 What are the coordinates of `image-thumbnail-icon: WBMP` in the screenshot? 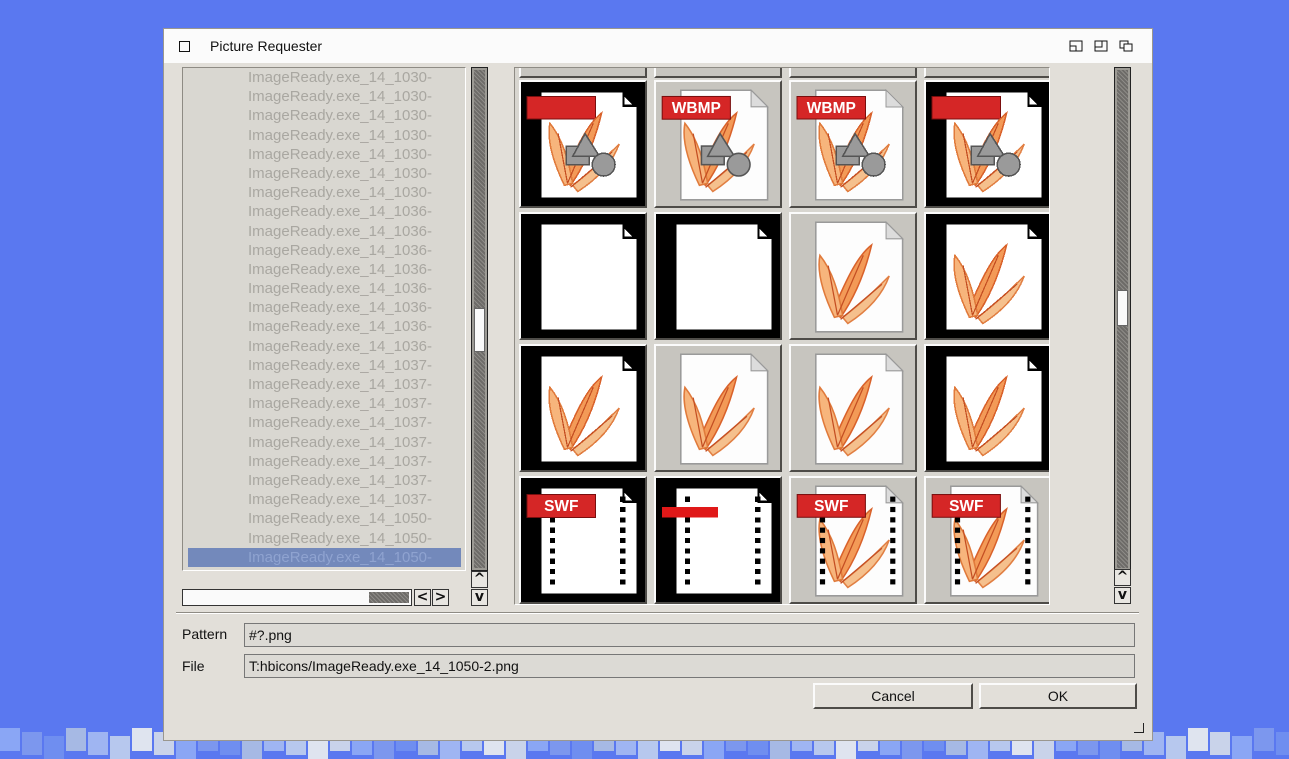 It's located at (715, 145).